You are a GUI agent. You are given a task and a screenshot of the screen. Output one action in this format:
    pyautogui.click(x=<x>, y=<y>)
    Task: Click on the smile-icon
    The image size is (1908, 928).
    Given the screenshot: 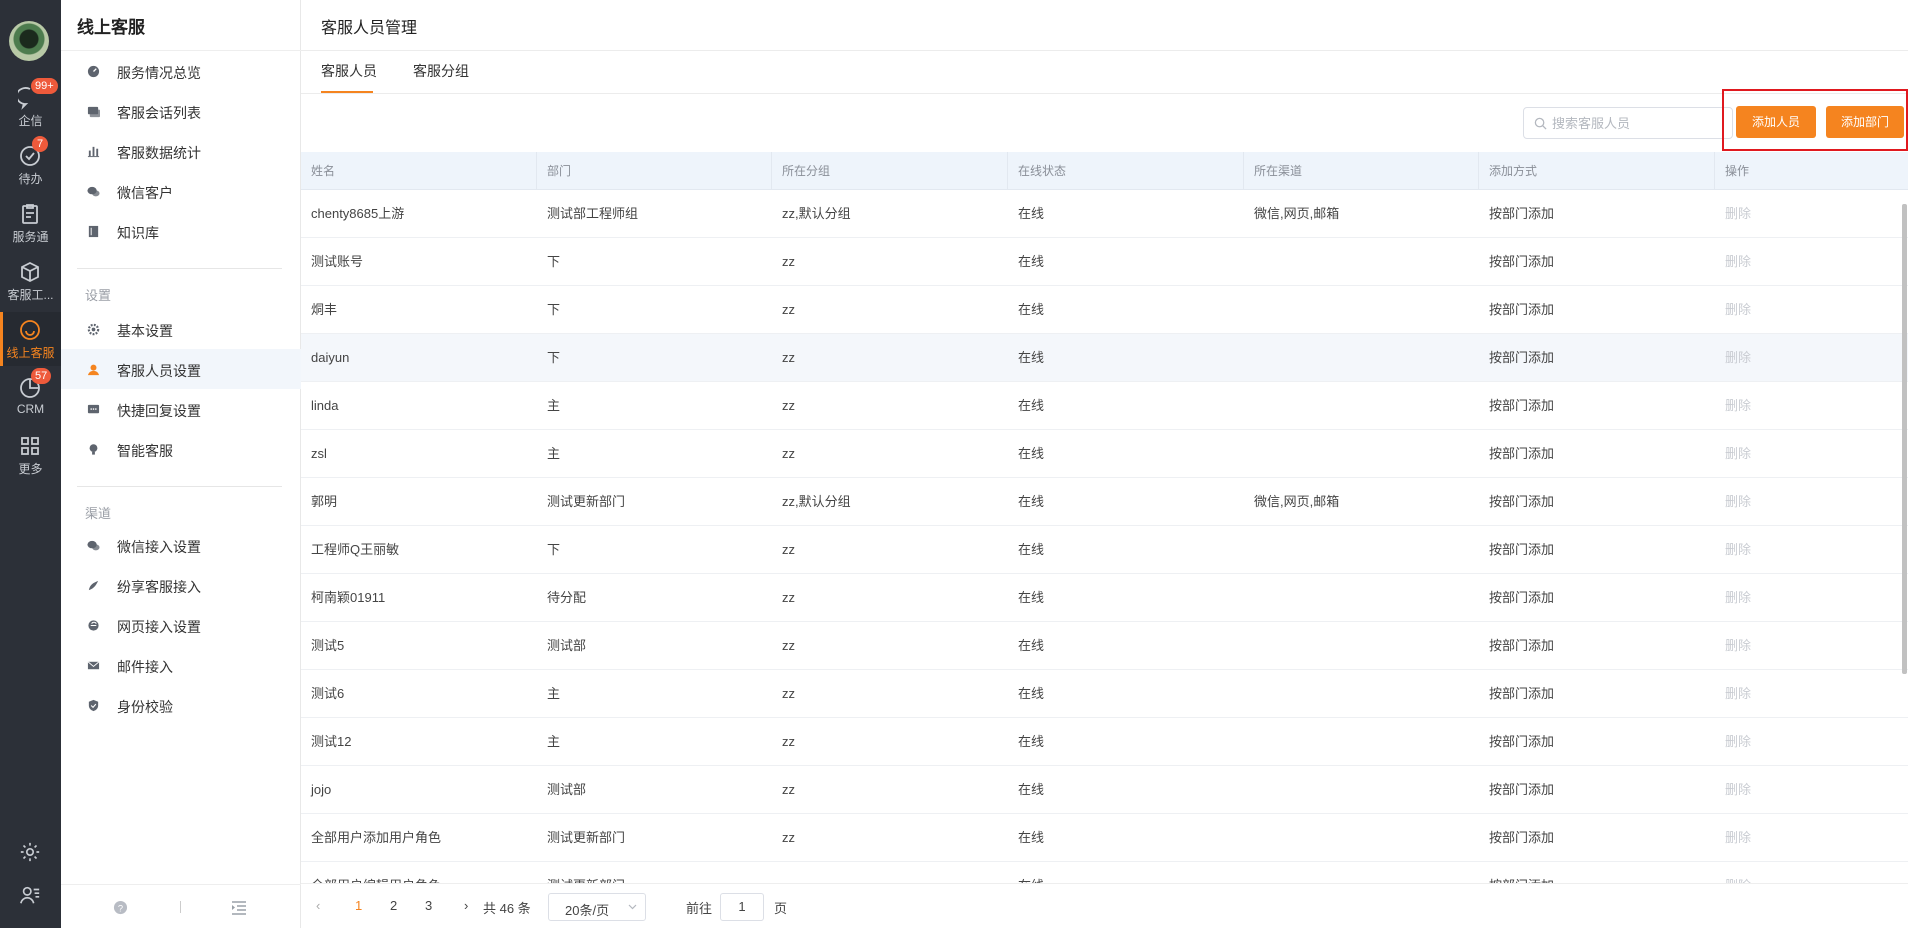 What is the action you would take?
    pyautogui.click(x=30, y=330)
    